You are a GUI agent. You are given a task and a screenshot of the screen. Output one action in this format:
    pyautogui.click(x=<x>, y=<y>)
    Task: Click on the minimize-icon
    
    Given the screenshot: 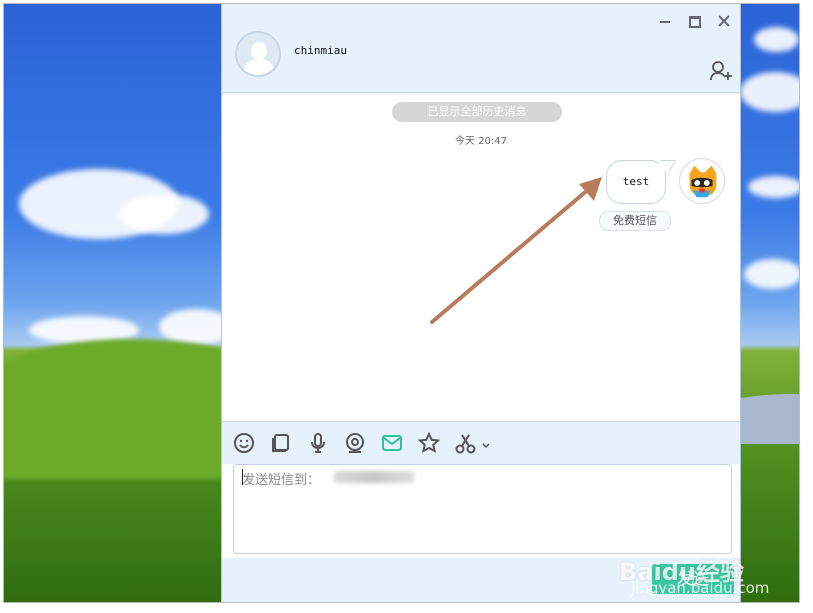 What is the action you would take?
    pyautogui.click(x=665, y=21)
    